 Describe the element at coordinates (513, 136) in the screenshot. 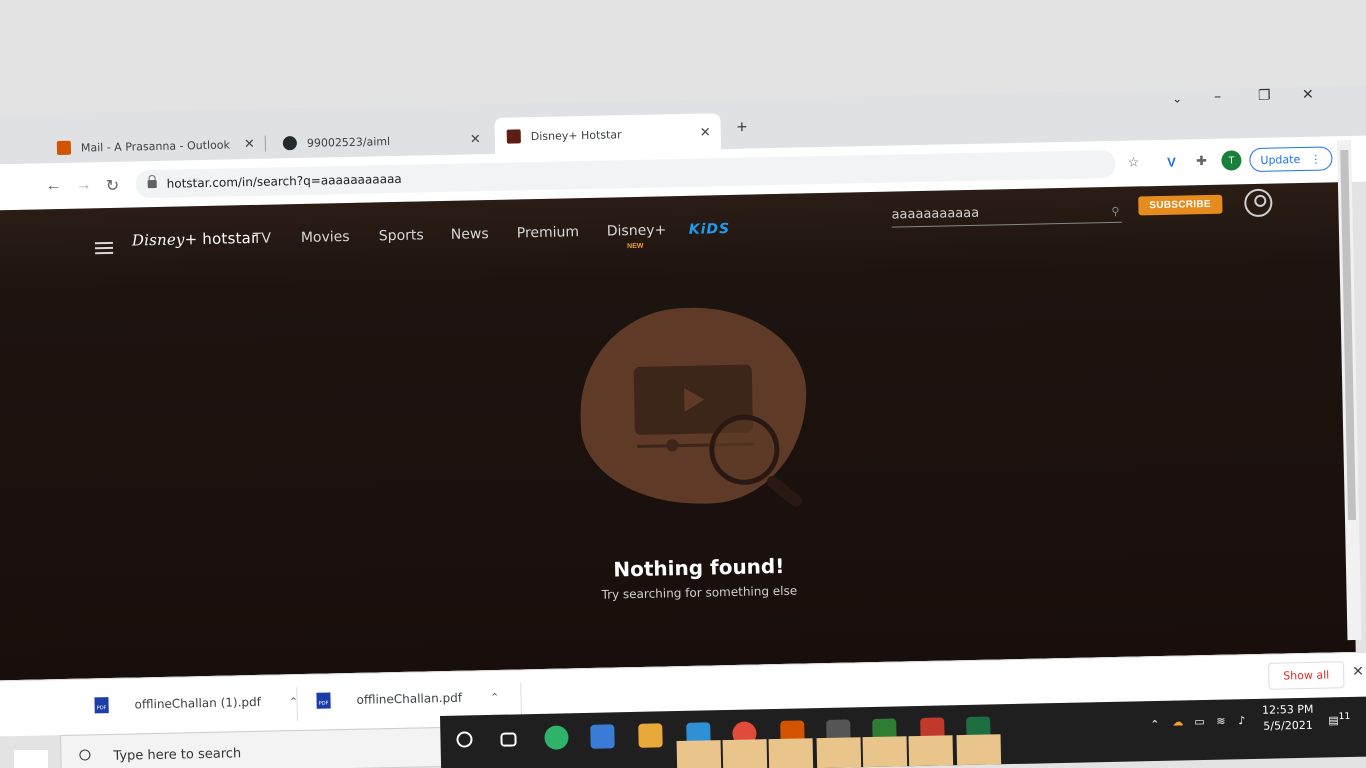

I see `hotstar-icon` at that location.